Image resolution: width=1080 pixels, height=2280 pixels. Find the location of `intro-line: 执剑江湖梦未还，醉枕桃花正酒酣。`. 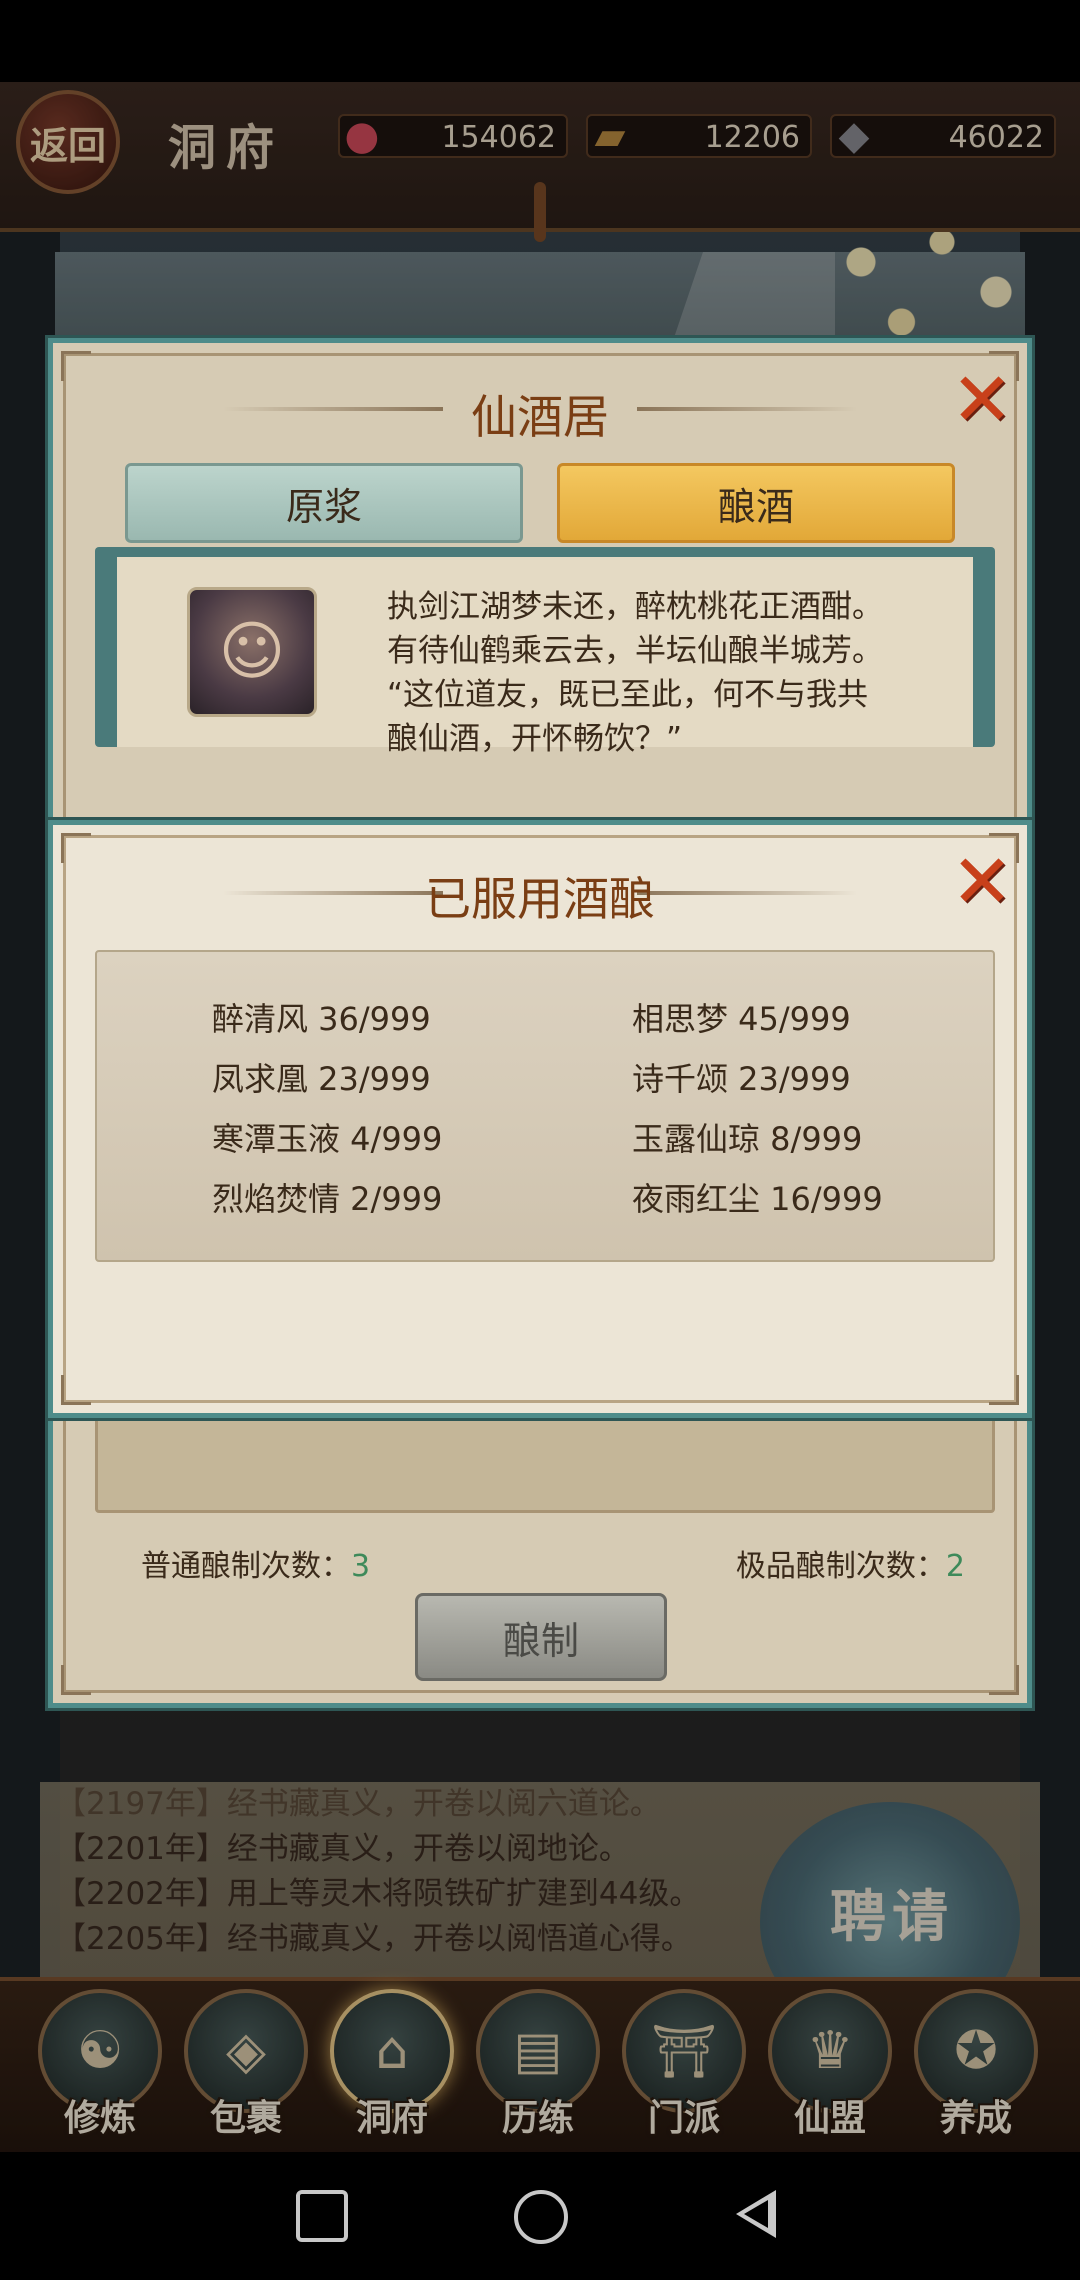

intro-line: 执剑江湖梦未还，醉枕桃花正酒酣。 is located at coordinates (635, 607).